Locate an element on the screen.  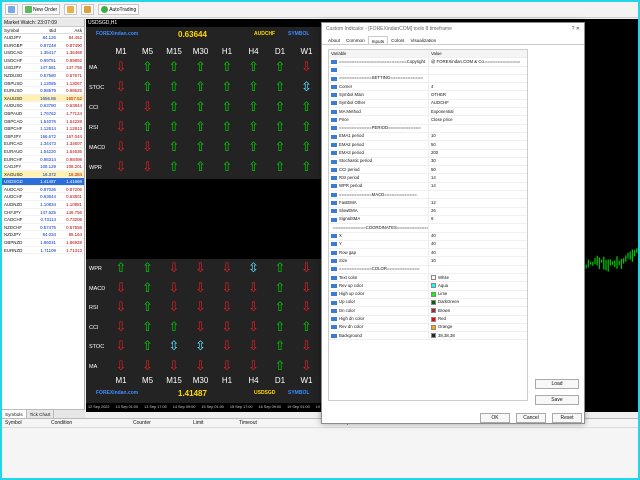
input-row: CCI period 50 is located at coordinates (428, 170).